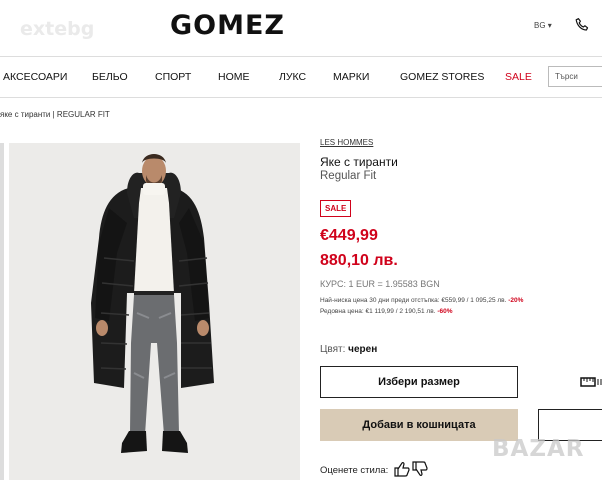 The width and height of the screenshot is (602, 480). I want to click on color-label: Цвят:, so click(333, 349).